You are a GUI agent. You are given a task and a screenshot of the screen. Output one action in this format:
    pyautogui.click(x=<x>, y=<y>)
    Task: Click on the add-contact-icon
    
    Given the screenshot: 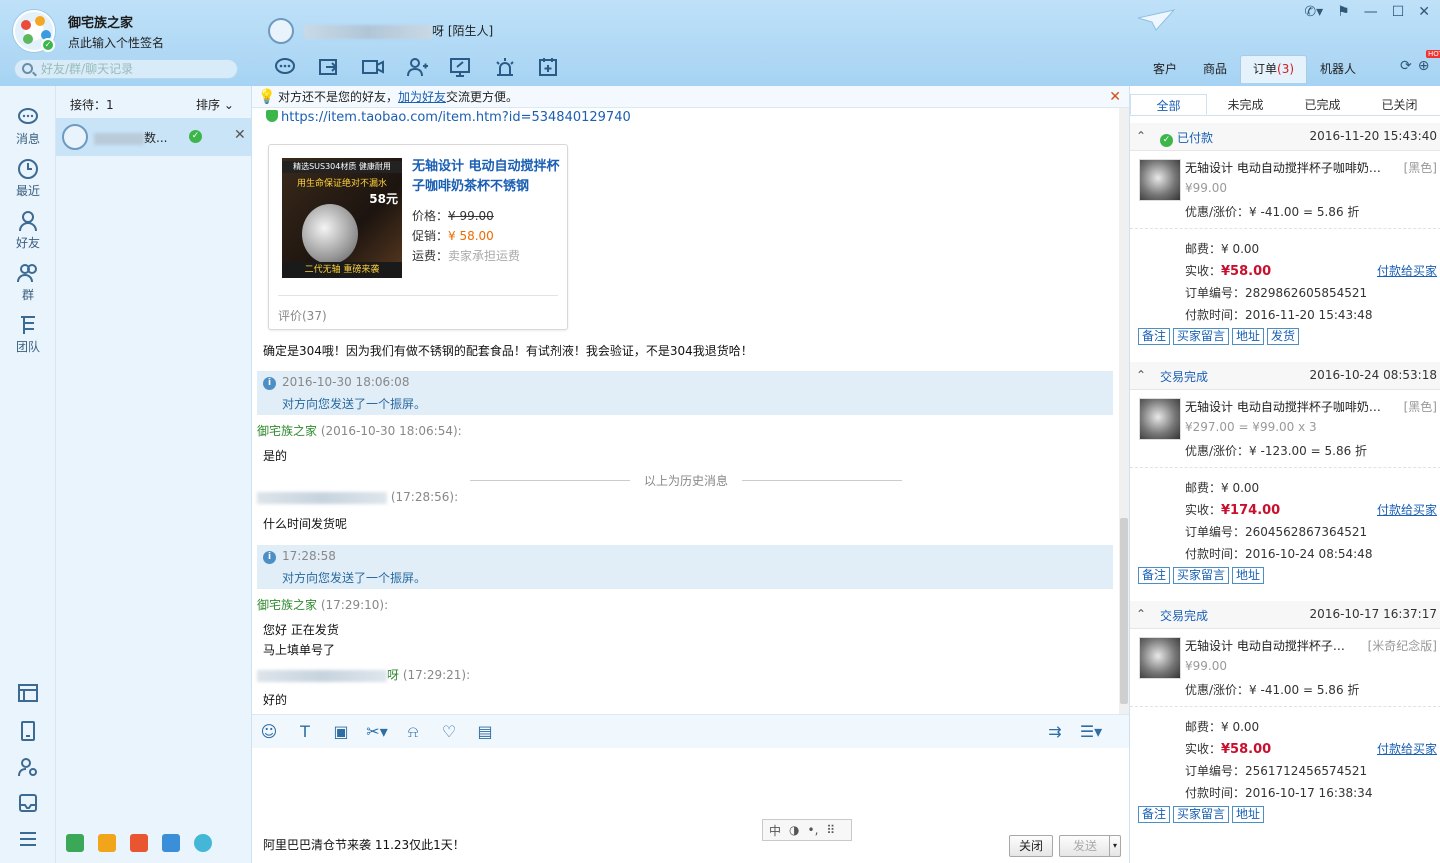 What is the action you would take?
    pyautogui.click(x=417, y=67)
    